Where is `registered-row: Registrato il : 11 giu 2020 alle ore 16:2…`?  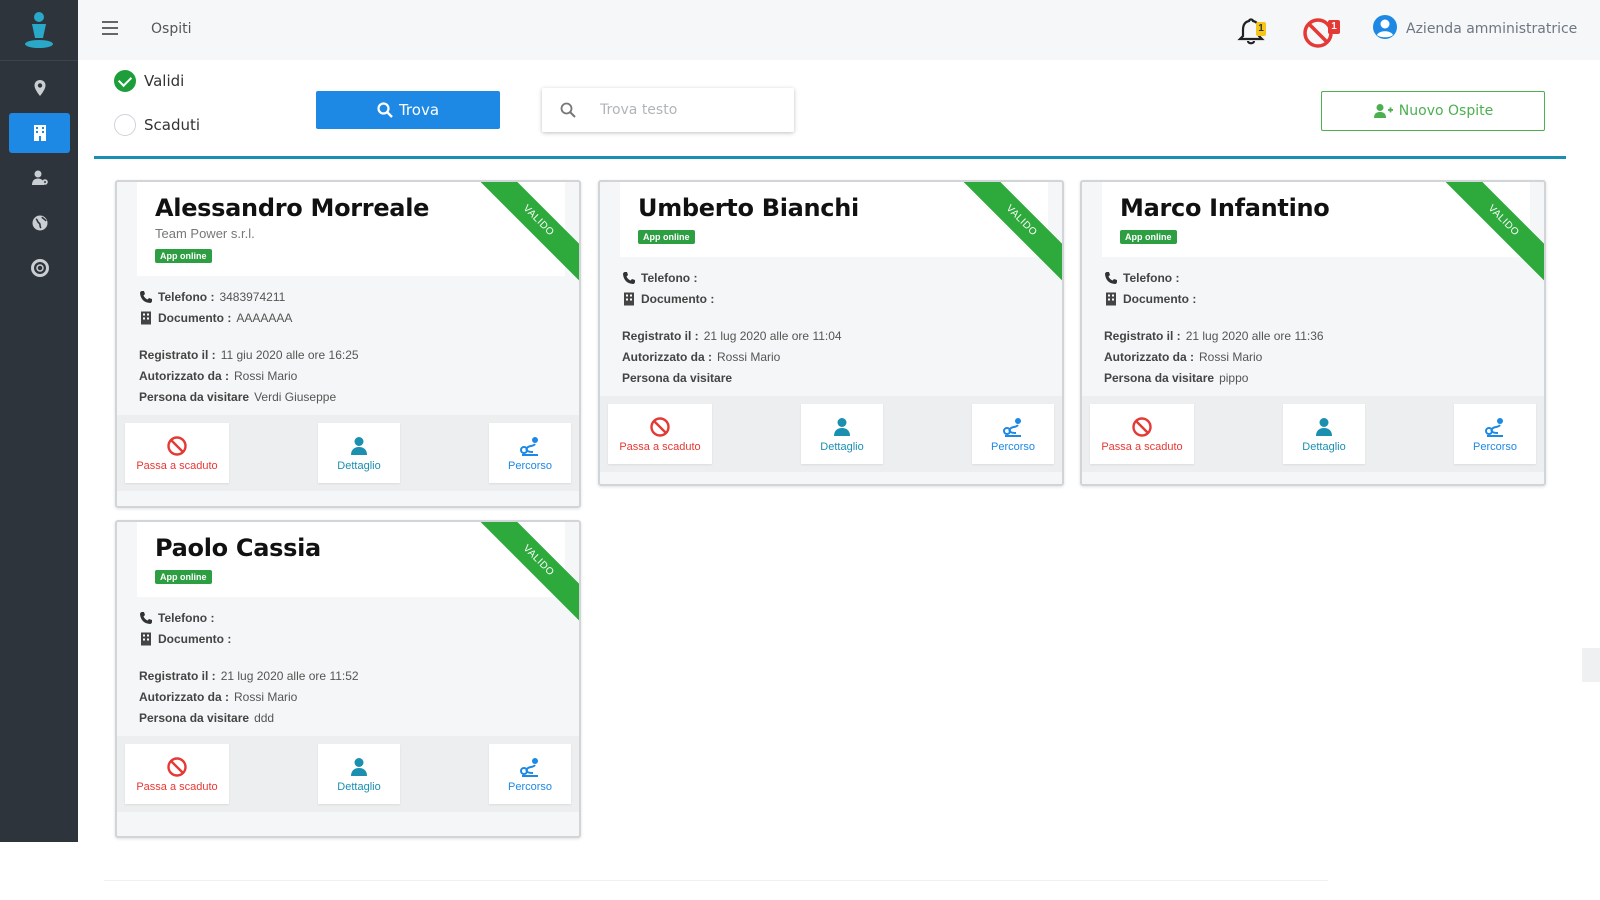 registered-row: Registrato il : 11 giu 2020 alle ore 16:2… is located at coordinates (348, 354).